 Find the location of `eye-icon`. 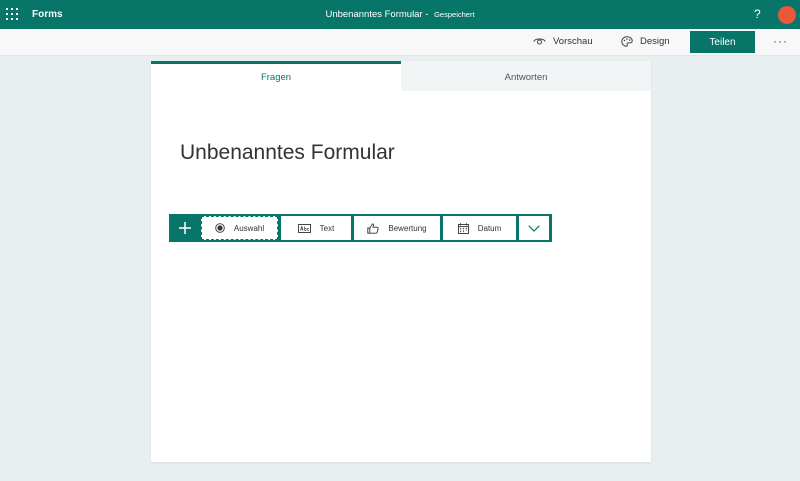

eye-icon is located at coordinates (539, 41).